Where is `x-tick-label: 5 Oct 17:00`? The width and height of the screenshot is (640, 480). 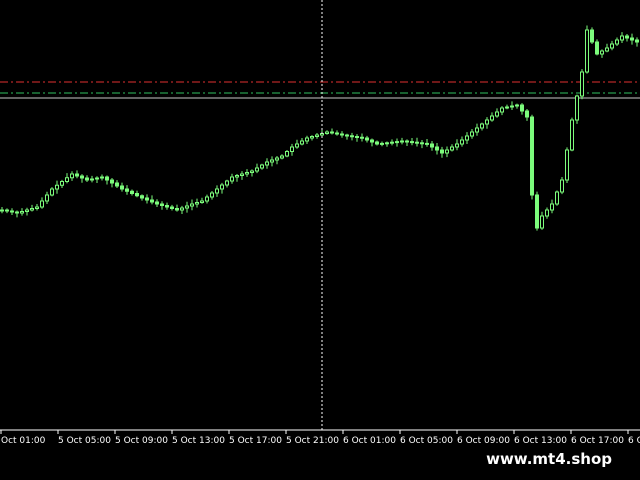 x-tick-label: 5 Oct 17:00 is located at coordinates (255, 441).